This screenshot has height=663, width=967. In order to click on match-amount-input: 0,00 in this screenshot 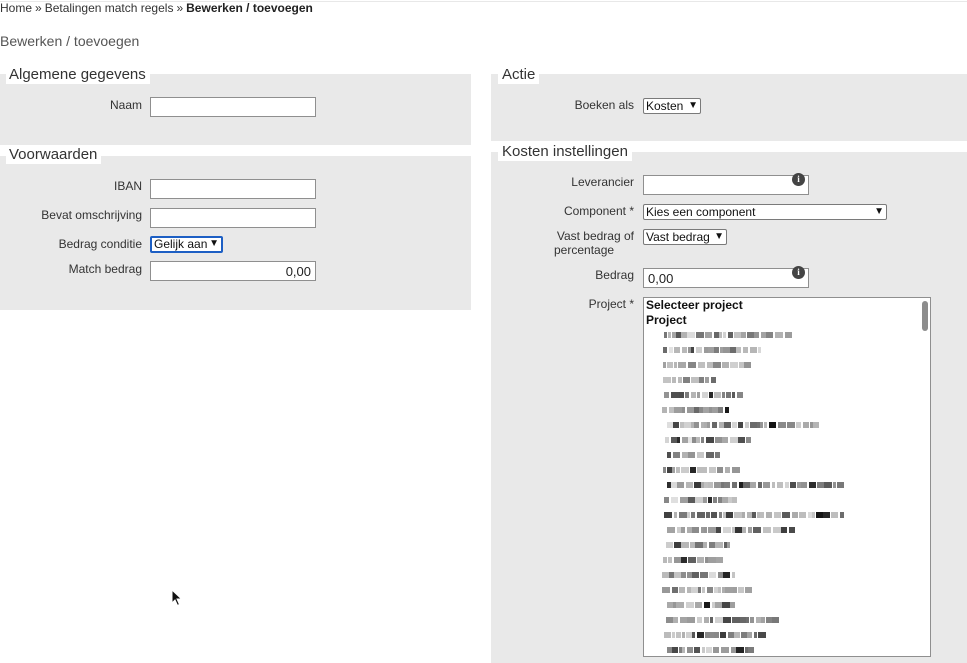, I will do `click(233, 271)`.